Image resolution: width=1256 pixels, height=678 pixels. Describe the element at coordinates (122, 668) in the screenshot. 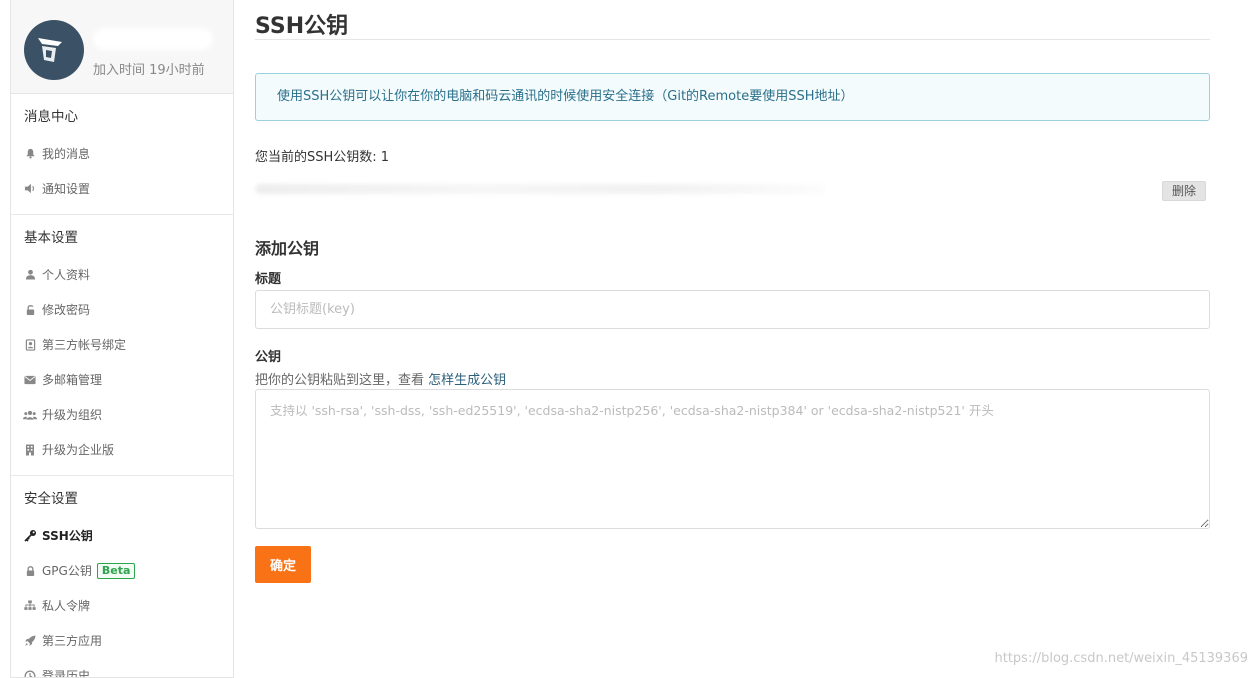

I see `sidebar-item-login-history: 登录历史` at that location.